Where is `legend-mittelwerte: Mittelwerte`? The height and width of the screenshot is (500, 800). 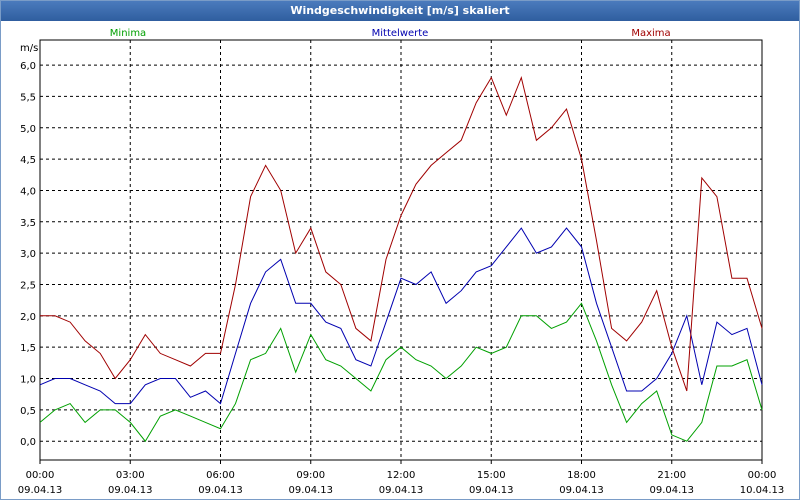 legend-mittelwerte: Mittelwerte is located at coordinates (400, 33).